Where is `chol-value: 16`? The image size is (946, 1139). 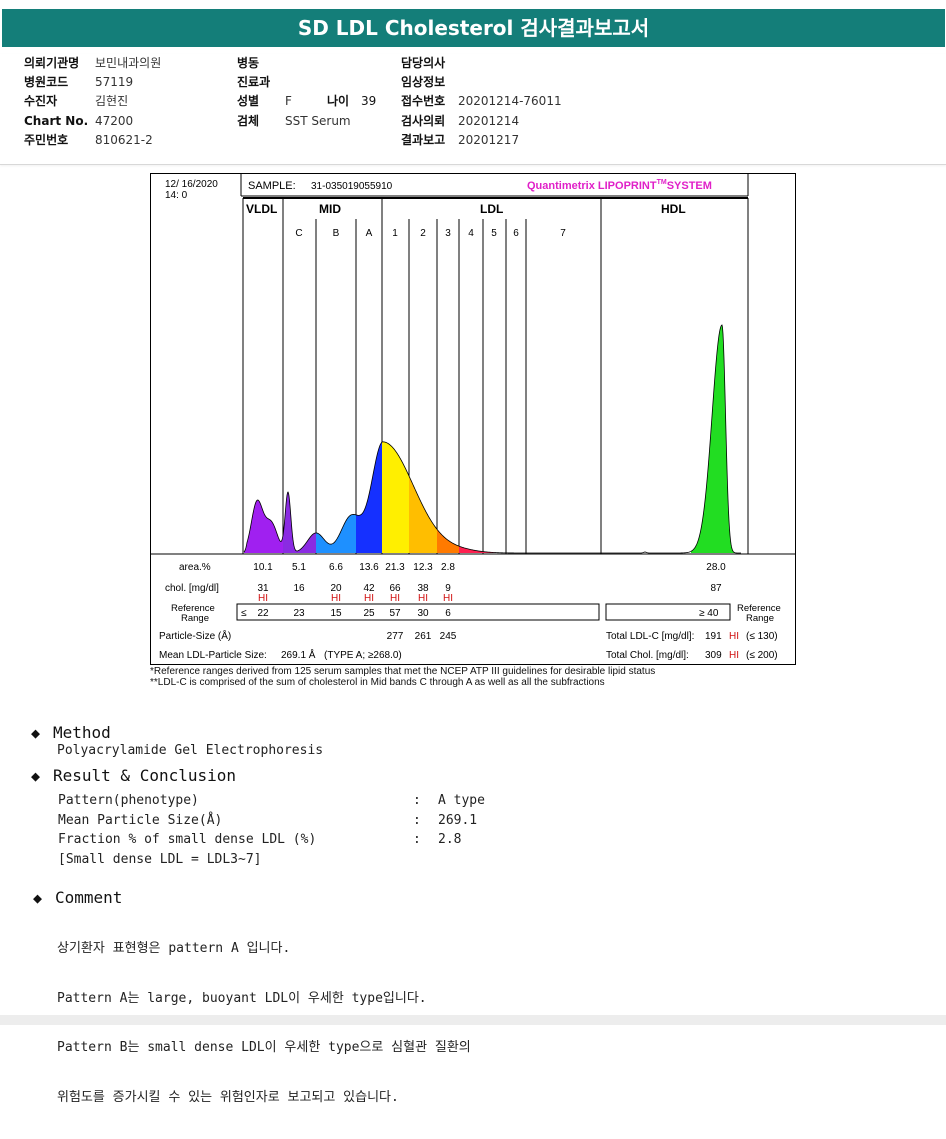
chol-value: 16 is located at coordinates (299, 588).